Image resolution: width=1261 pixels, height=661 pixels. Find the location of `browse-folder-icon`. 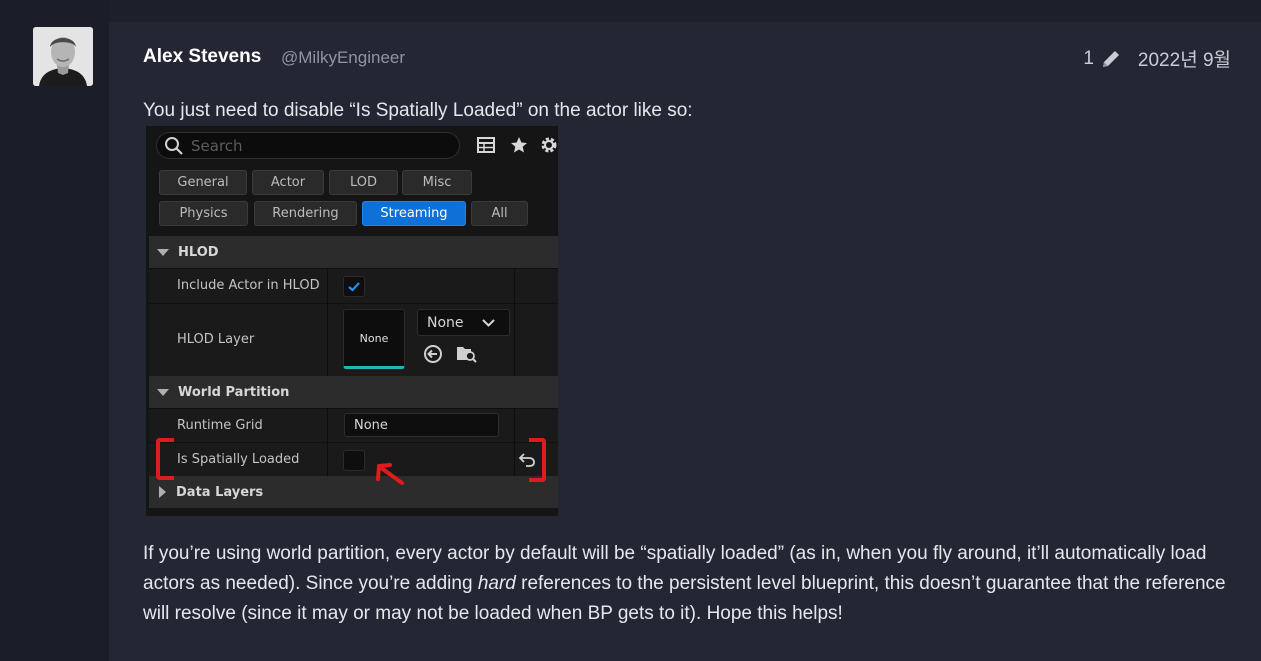

browse-folder-icon is located at coordinates (466, 353).